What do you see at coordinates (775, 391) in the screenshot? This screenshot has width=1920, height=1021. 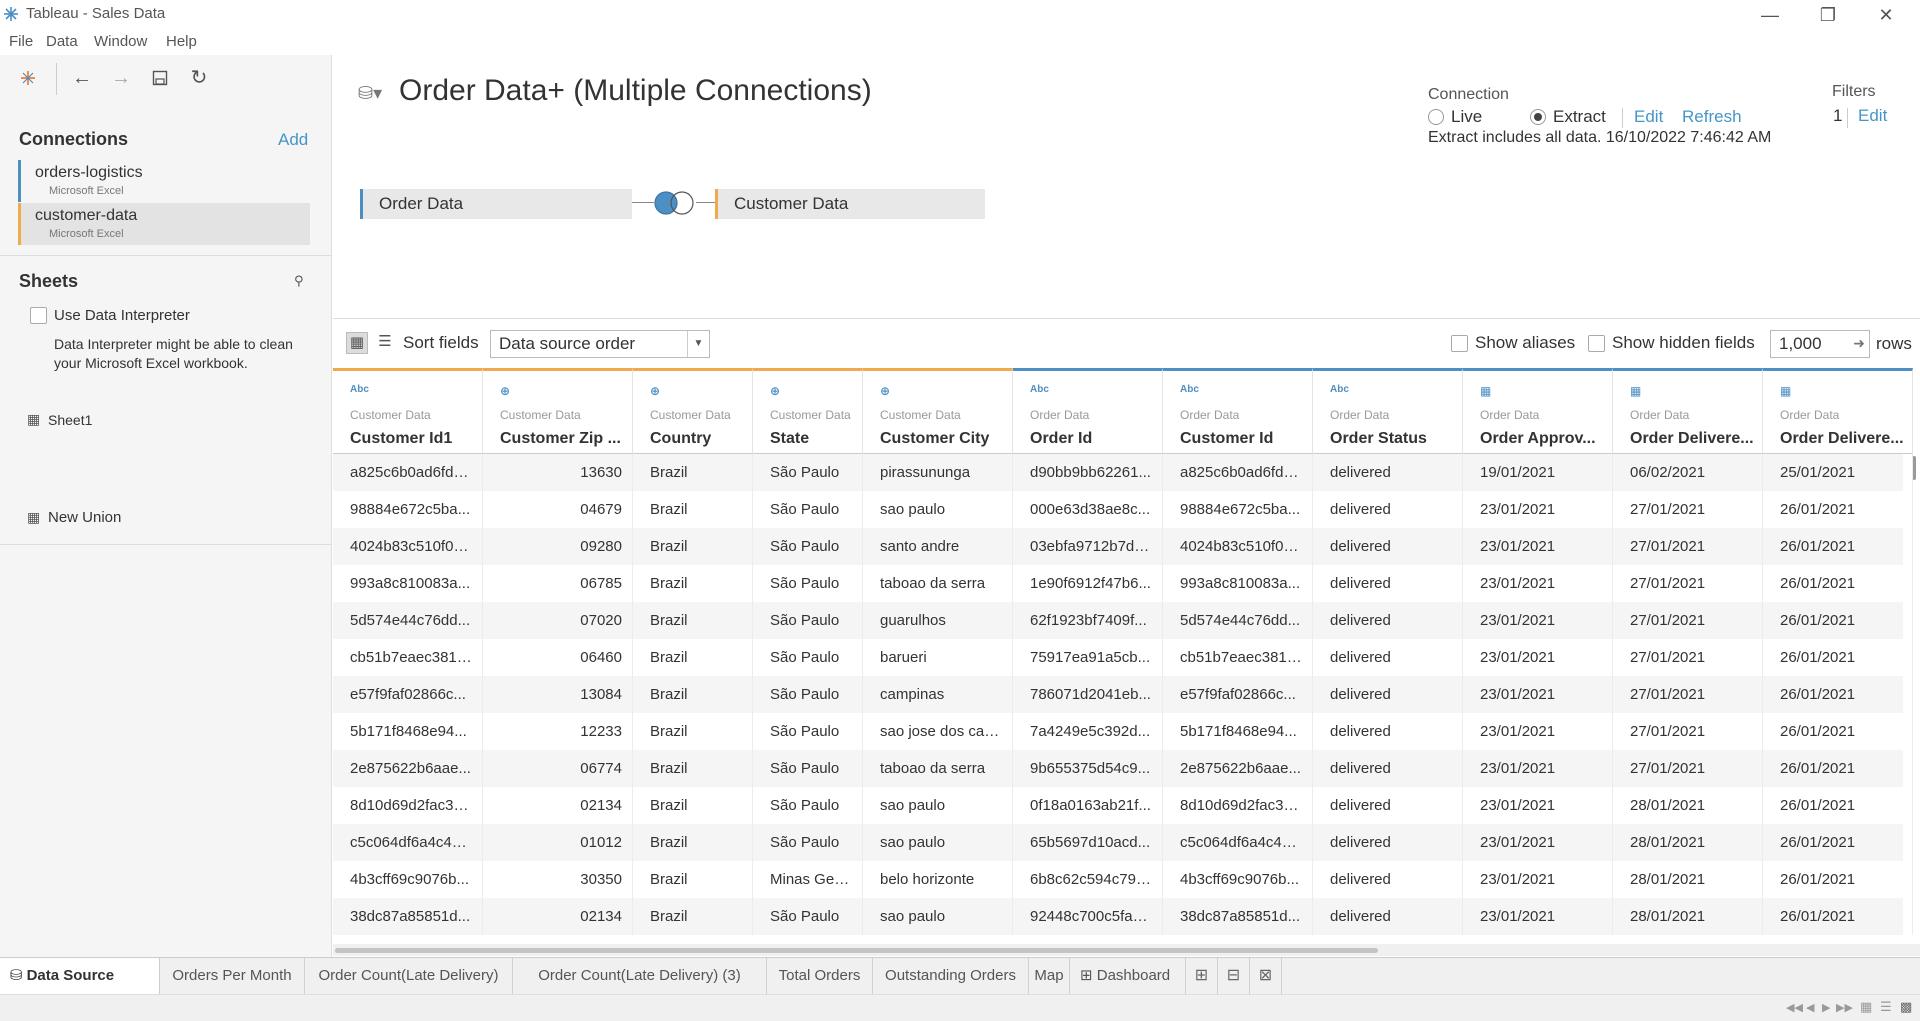 I see `globe-icon: ⊕` at bounding box center [775, 391].